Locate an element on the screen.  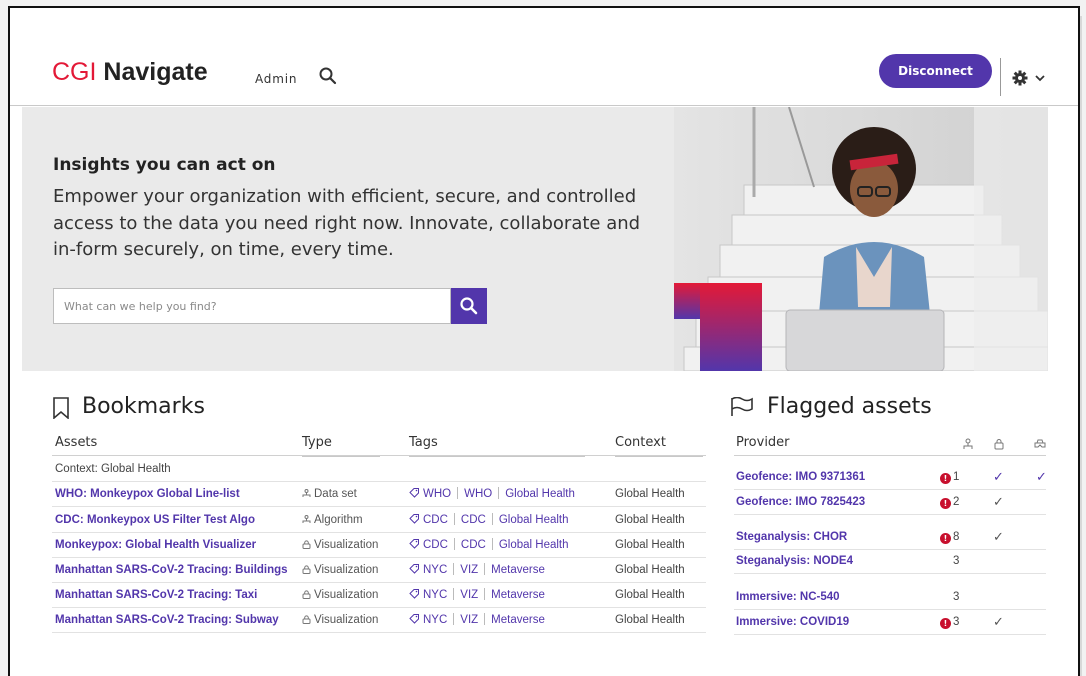
hero-title: Insights you can act on is located at coordinates (164, 165).